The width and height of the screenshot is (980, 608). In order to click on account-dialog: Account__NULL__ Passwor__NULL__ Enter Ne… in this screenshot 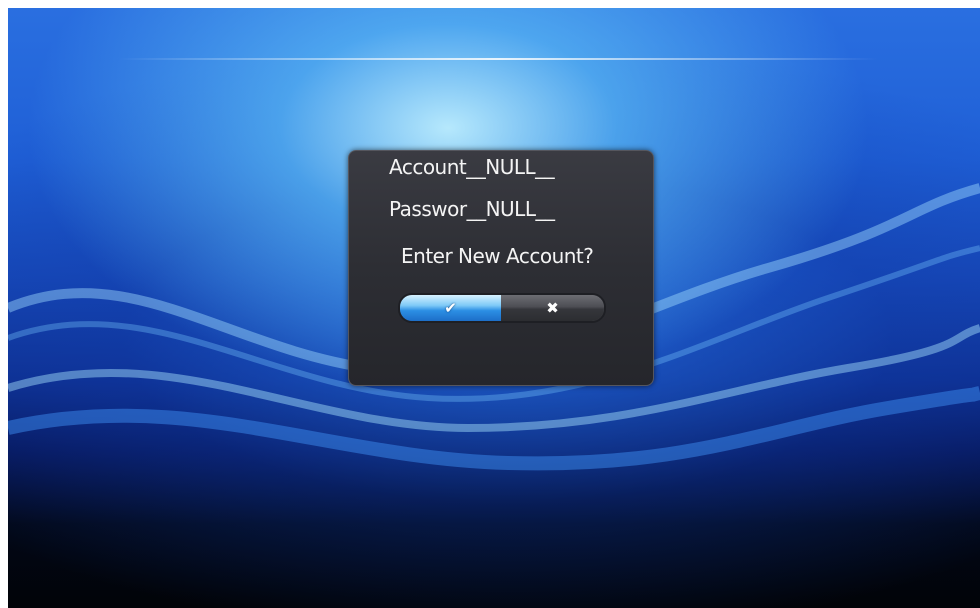, I will do `click(501, 268)`.